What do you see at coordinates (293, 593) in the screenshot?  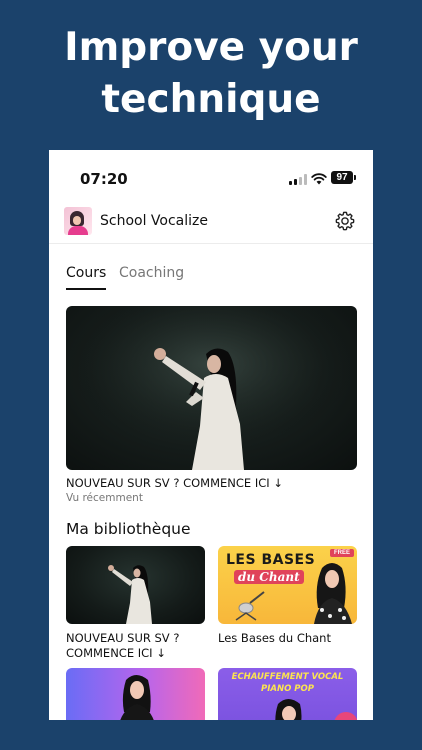 I see `microphone-and-singer-illustration` at bounding box center [293, 593].